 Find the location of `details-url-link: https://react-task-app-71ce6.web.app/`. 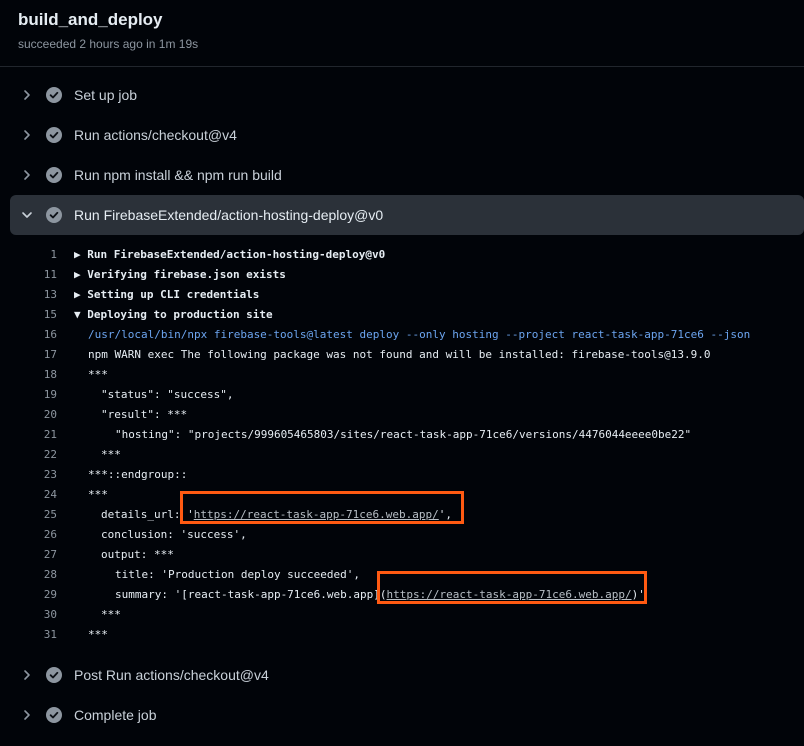

details-url-link: https://react-task-app-71ce6.web.app/ is located at coordinates (316, 514).